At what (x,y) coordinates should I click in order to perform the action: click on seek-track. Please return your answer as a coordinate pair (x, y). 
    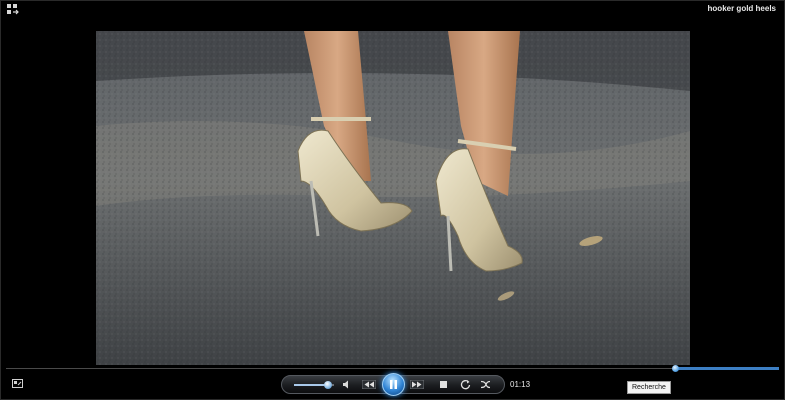
    Looking at the image, I should click on (392, 368).